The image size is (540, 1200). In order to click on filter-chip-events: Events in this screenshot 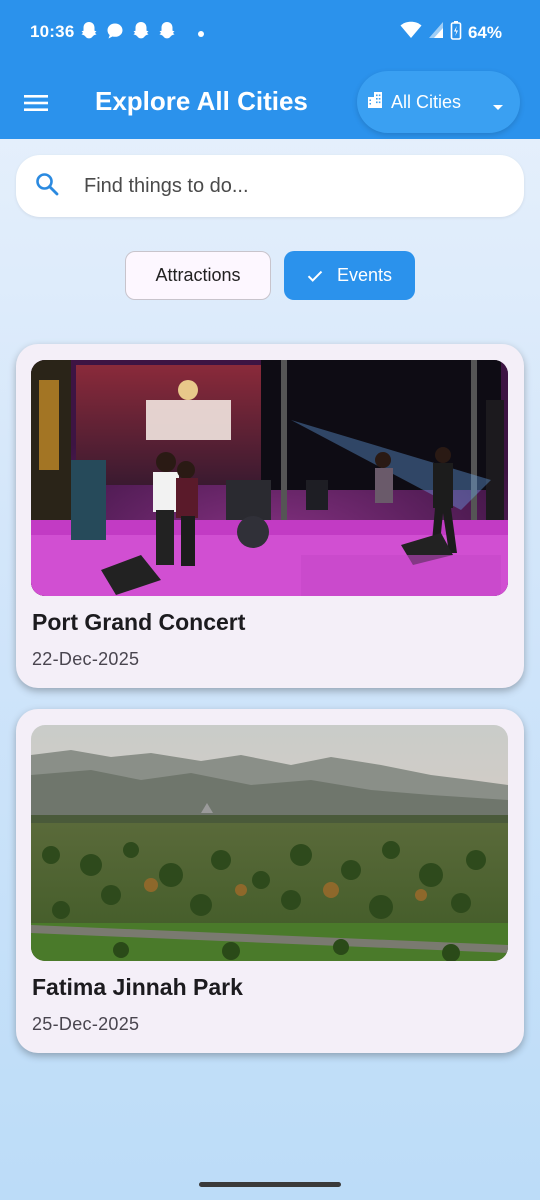, I will do `click(349, 275)`.